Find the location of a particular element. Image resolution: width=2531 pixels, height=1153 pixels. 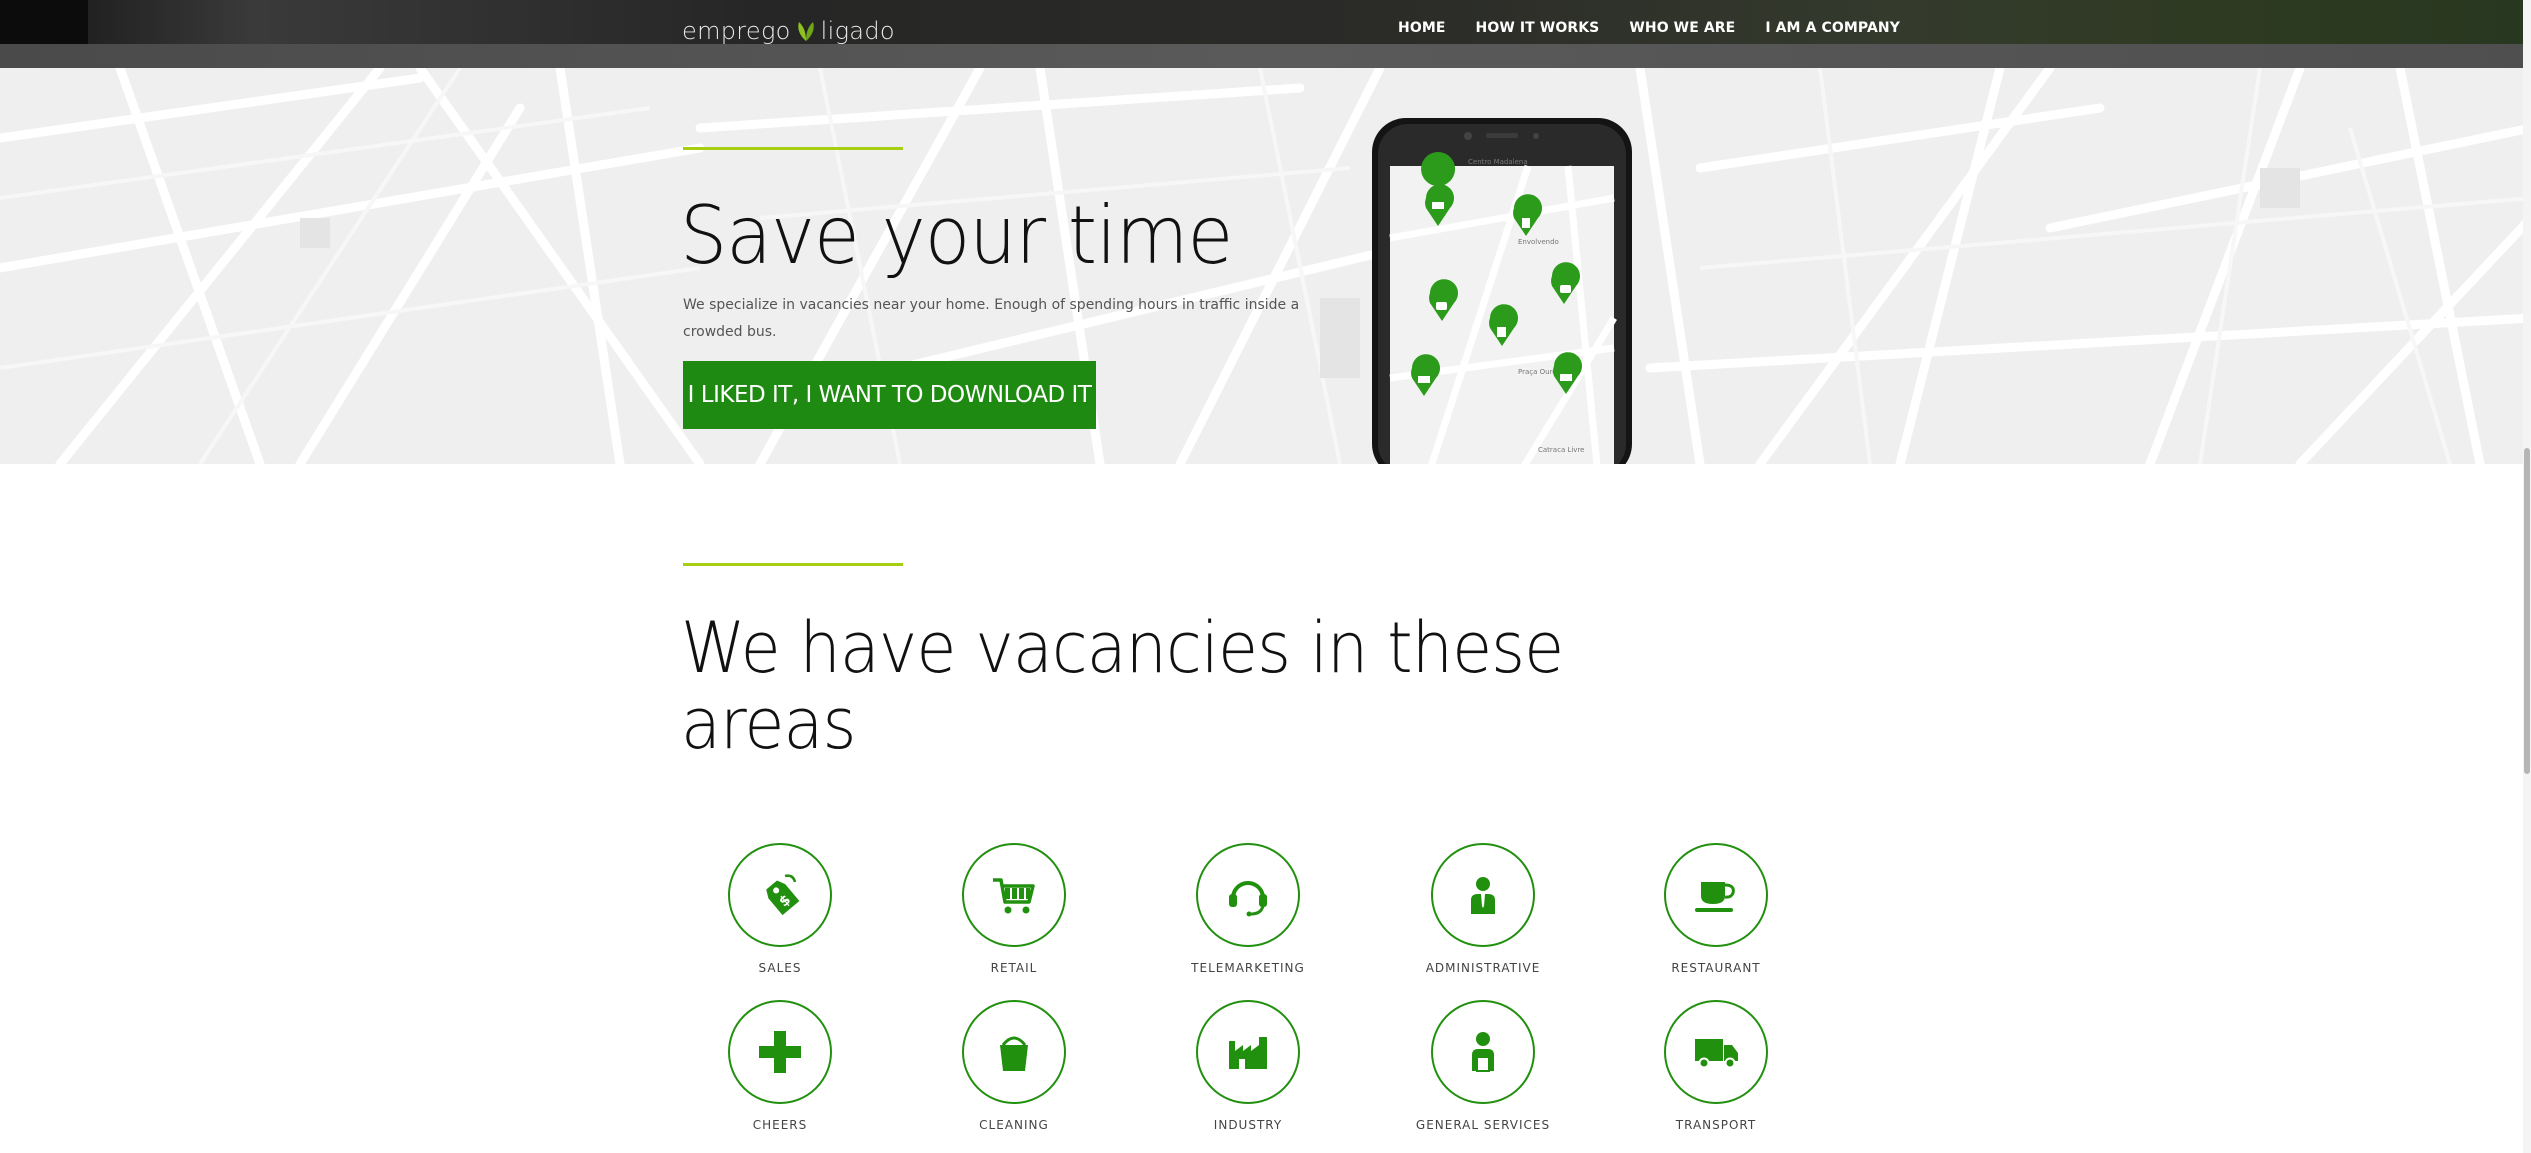

price-tag-icon: $ is located at coordinates (783, 895).